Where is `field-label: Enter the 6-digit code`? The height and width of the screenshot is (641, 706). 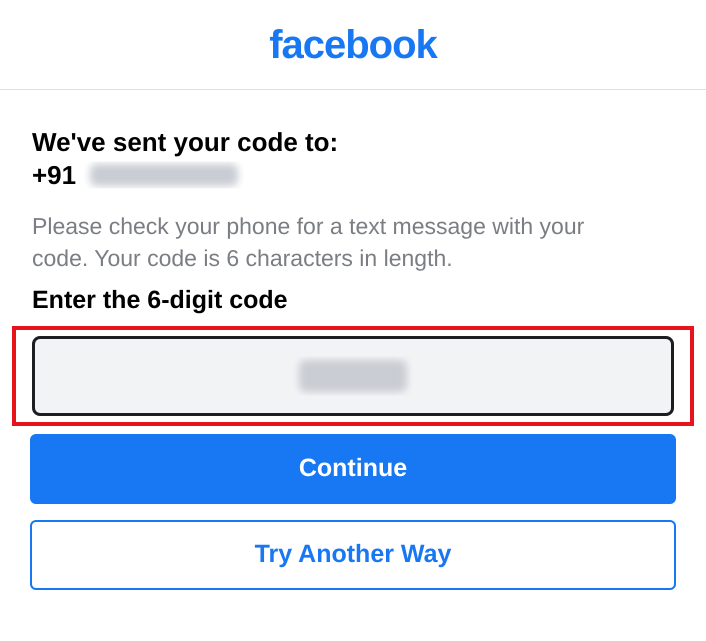
field-label: Enter the 6-digit code is located at coordinates (160, 300).